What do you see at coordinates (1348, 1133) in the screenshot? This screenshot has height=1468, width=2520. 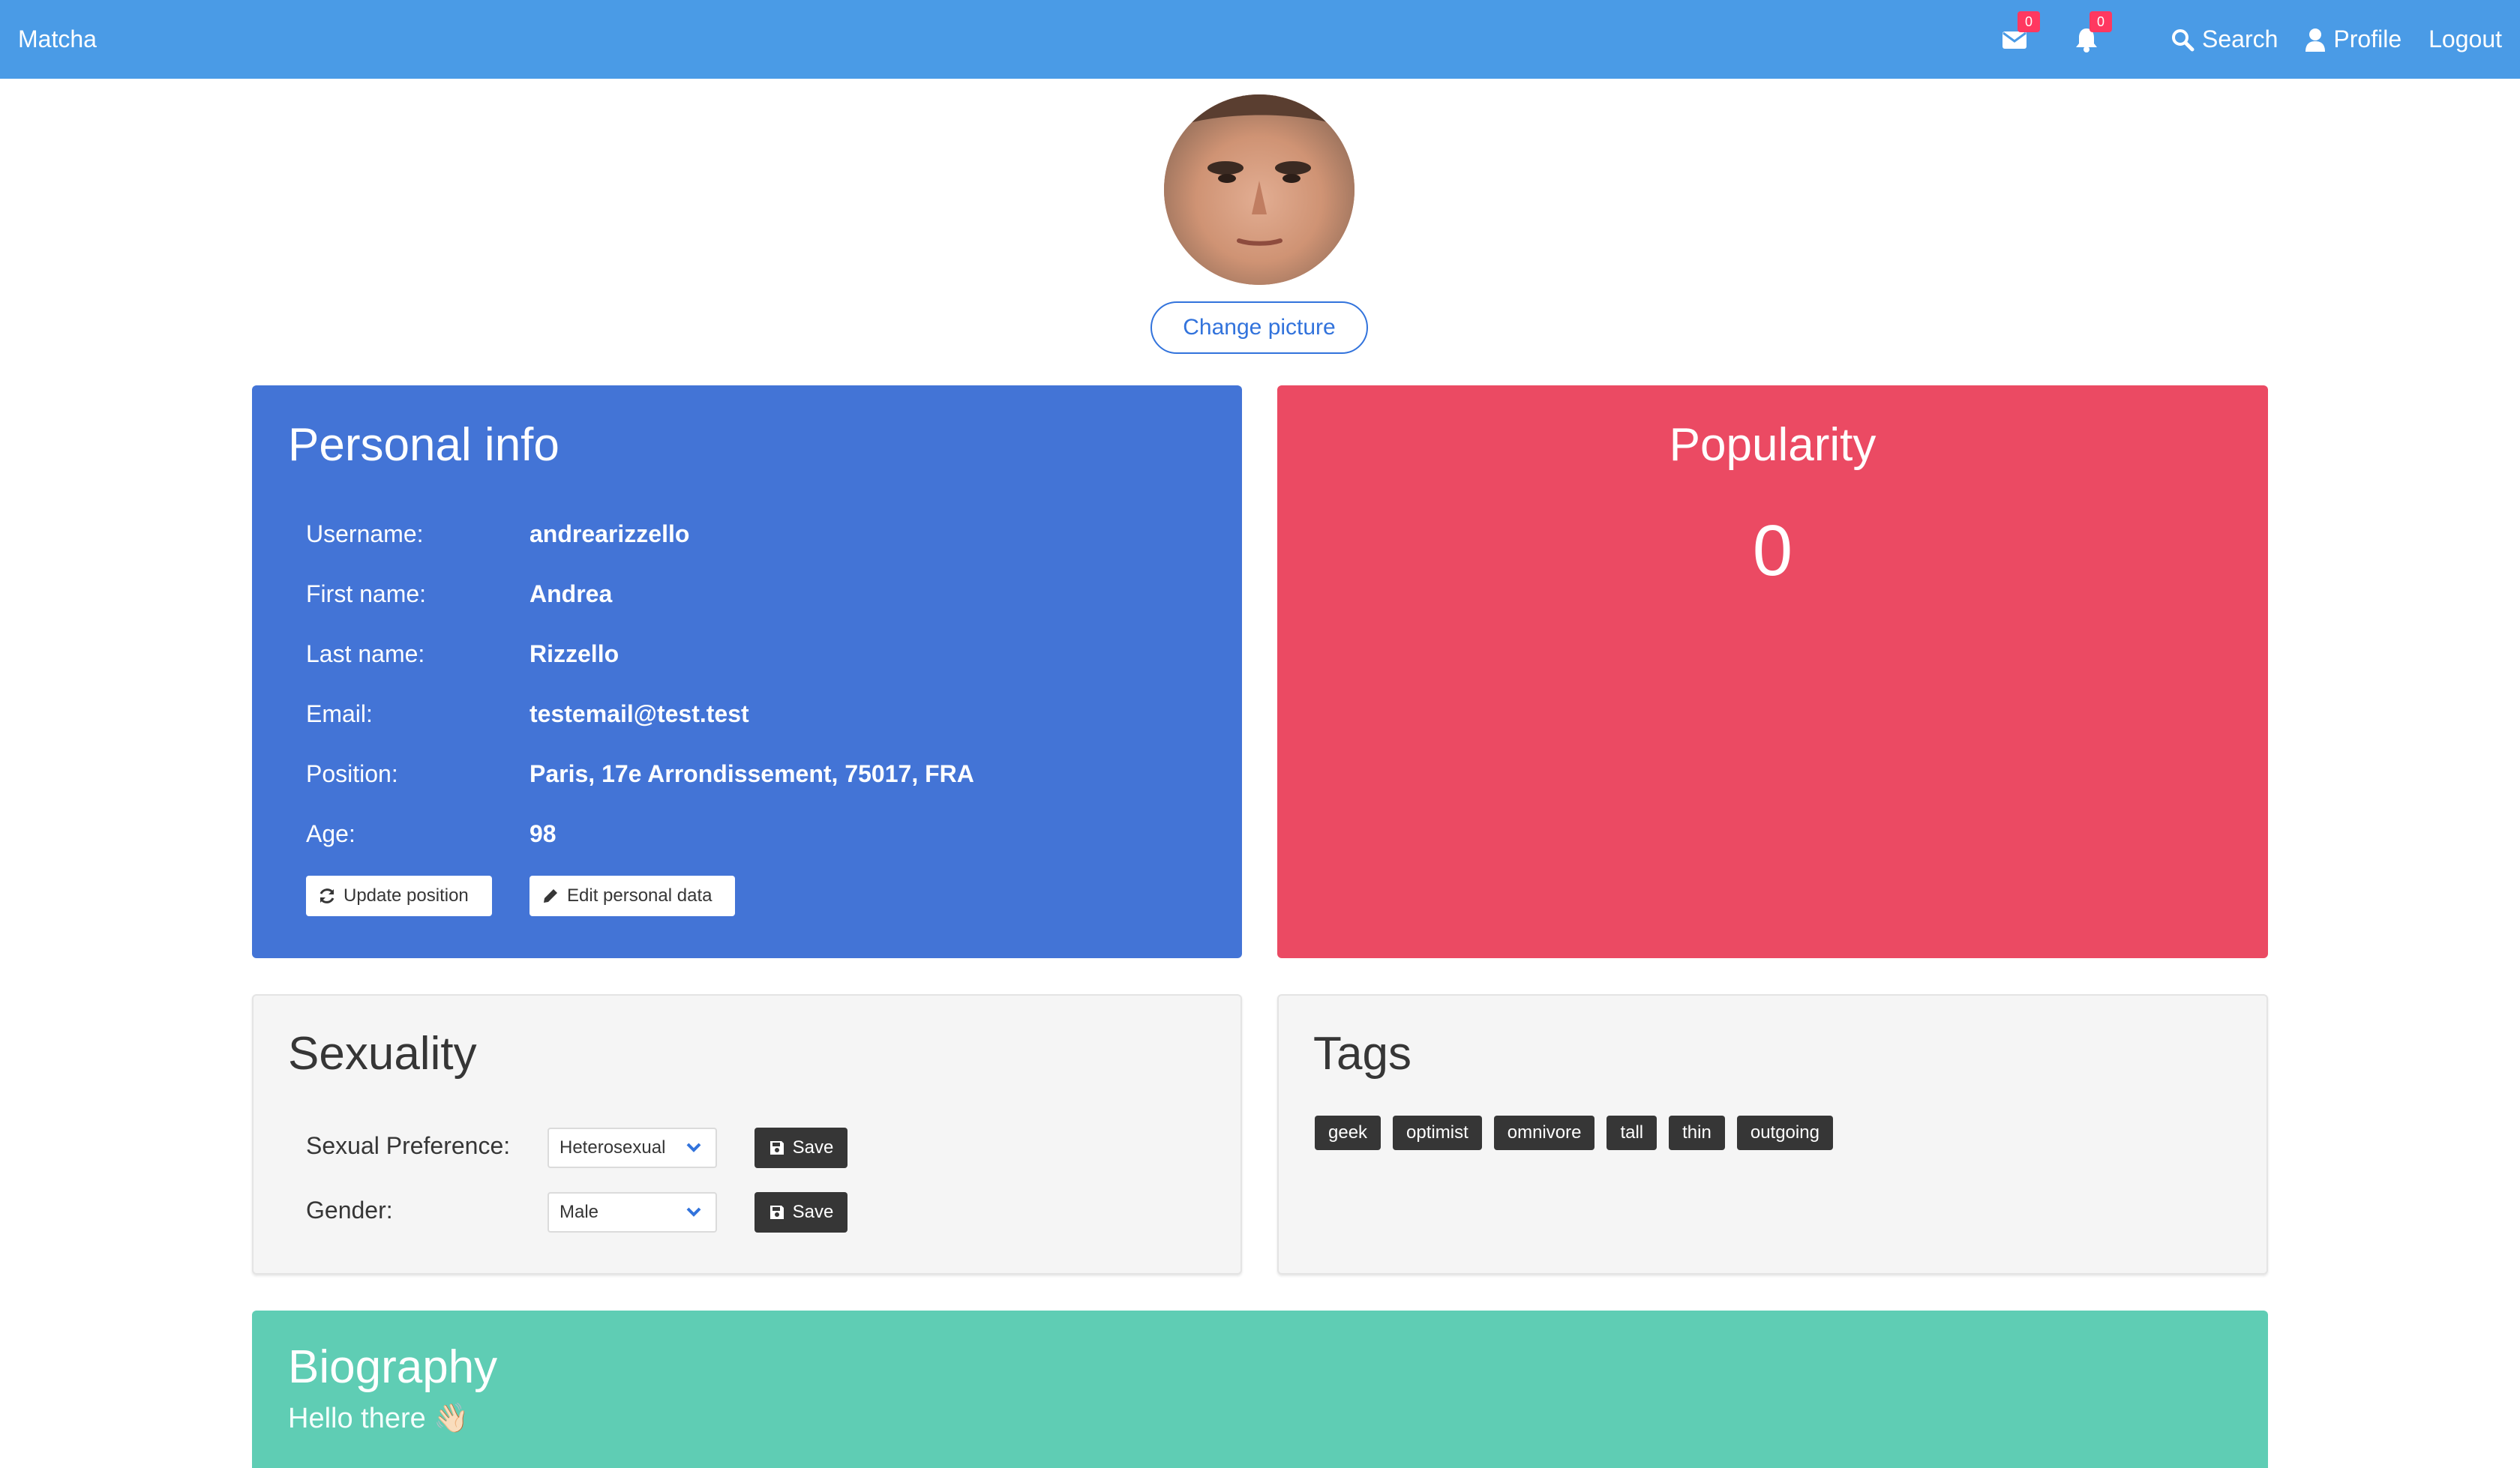 I see `tag: geek` at bounding box center [1348, 1133].